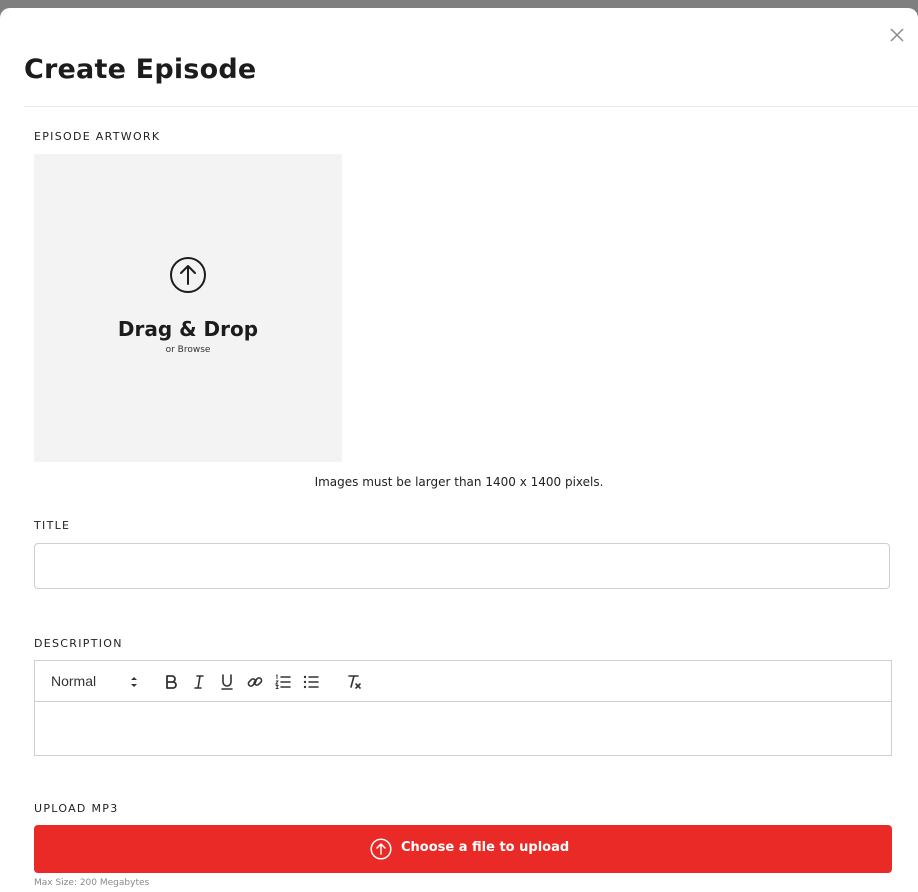  What do you see at coordinates (188, 308) in the screenshot?
I see `artwork-dropzone: Drag & Drop or Browse` at bounding box center [188, 308].